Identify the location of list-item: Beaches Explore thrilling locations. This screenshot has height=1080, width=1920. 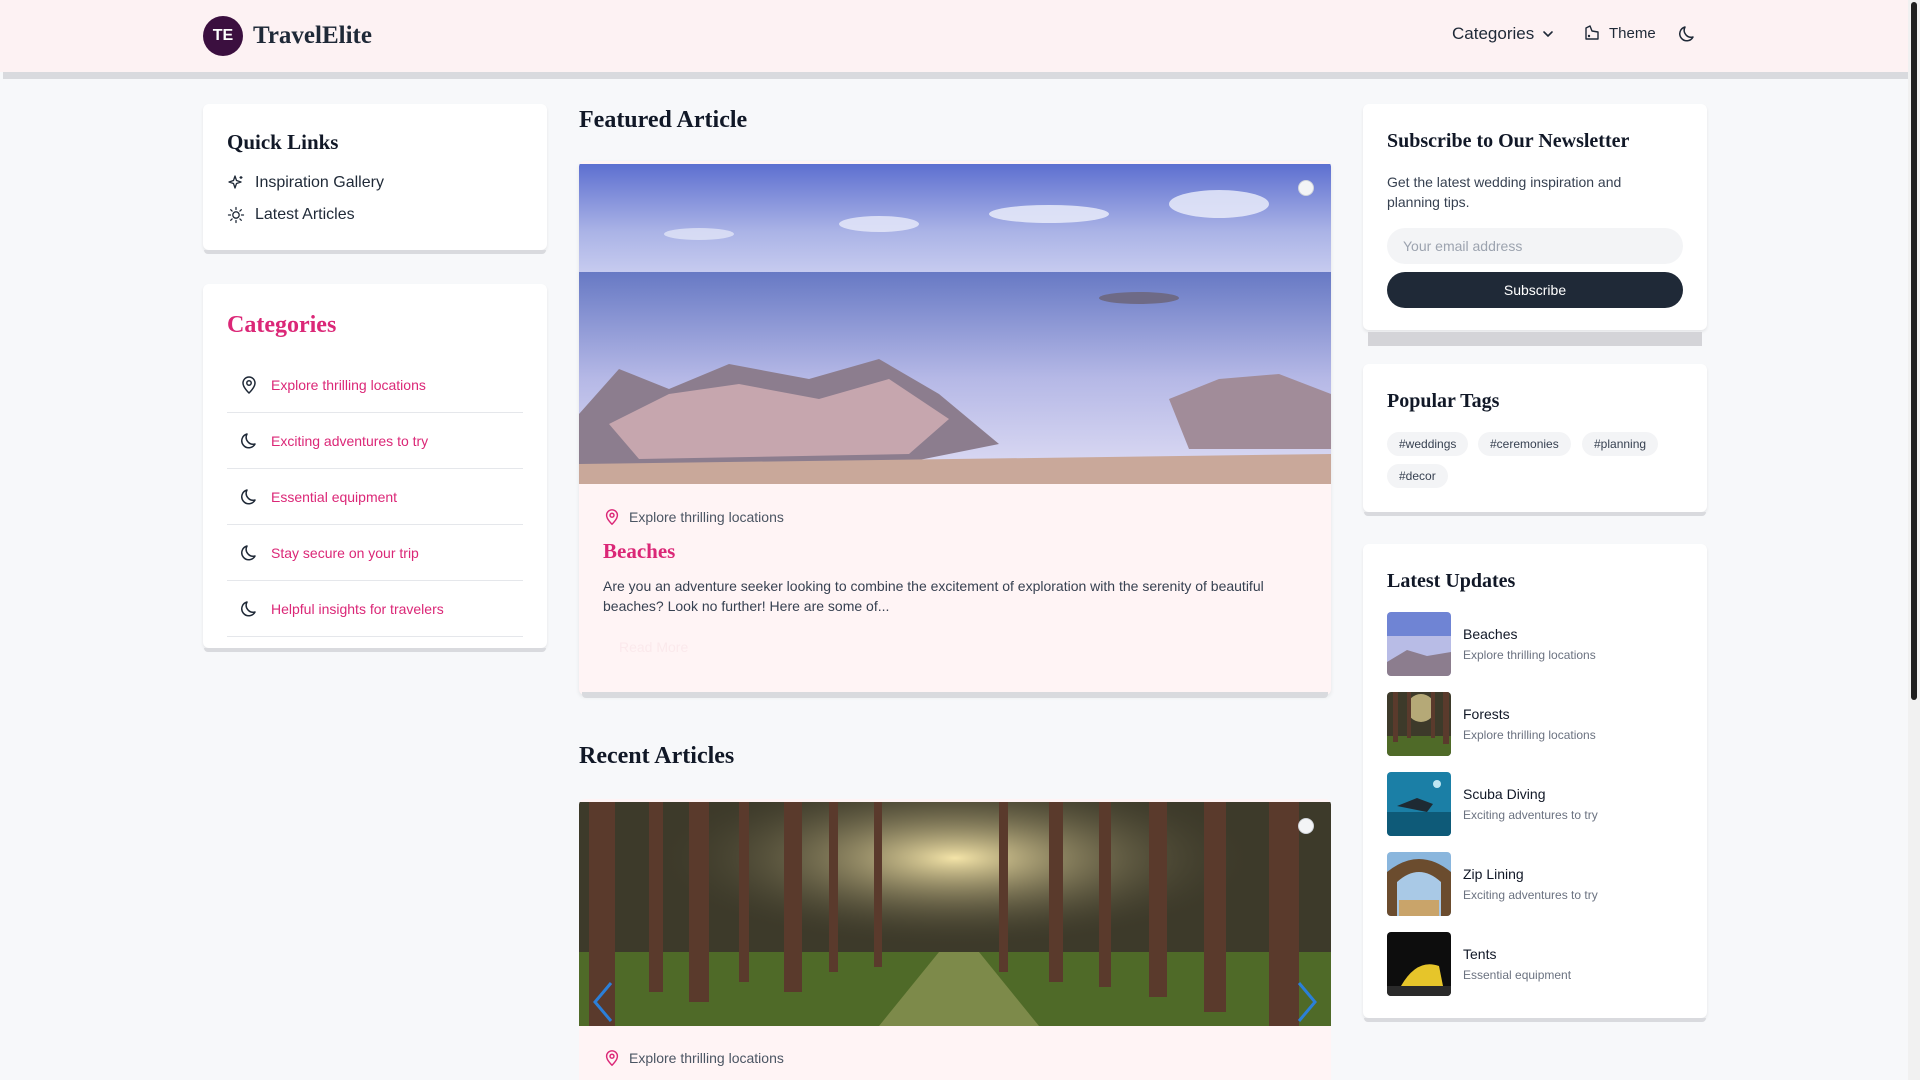
(1535, 644).